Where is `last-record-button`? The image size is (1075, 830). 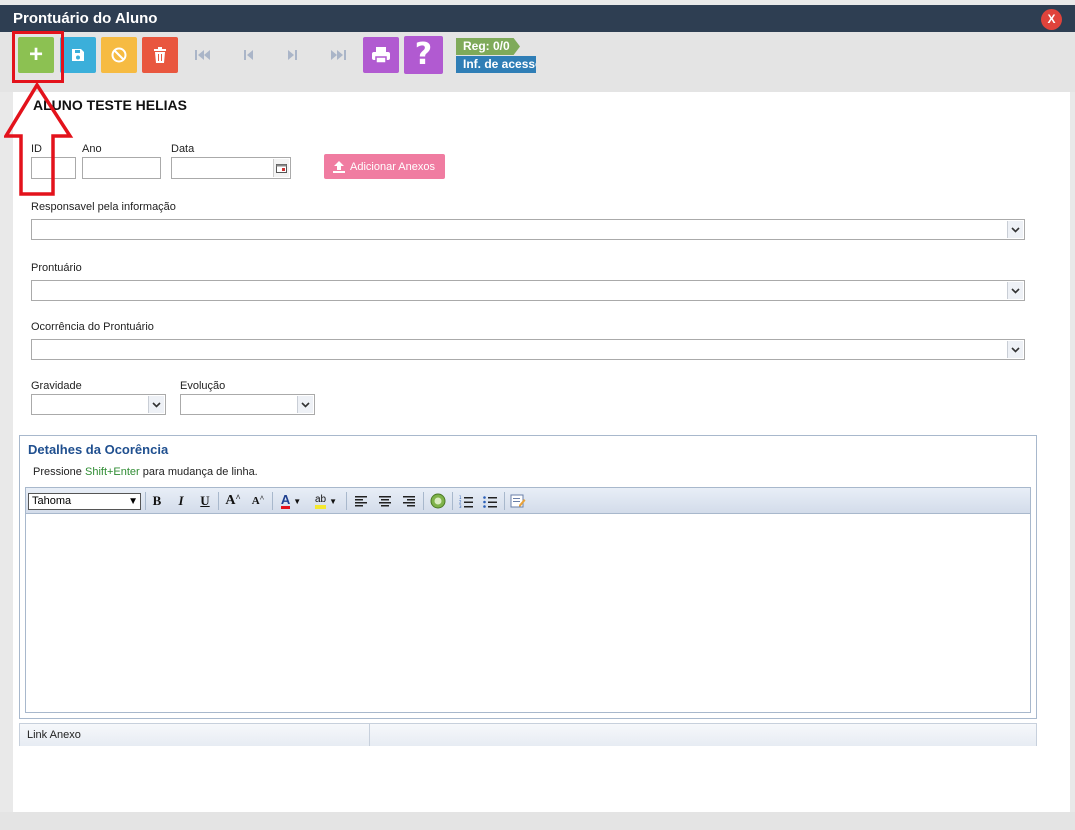
last-record-button is located at coordinates (338, 55).